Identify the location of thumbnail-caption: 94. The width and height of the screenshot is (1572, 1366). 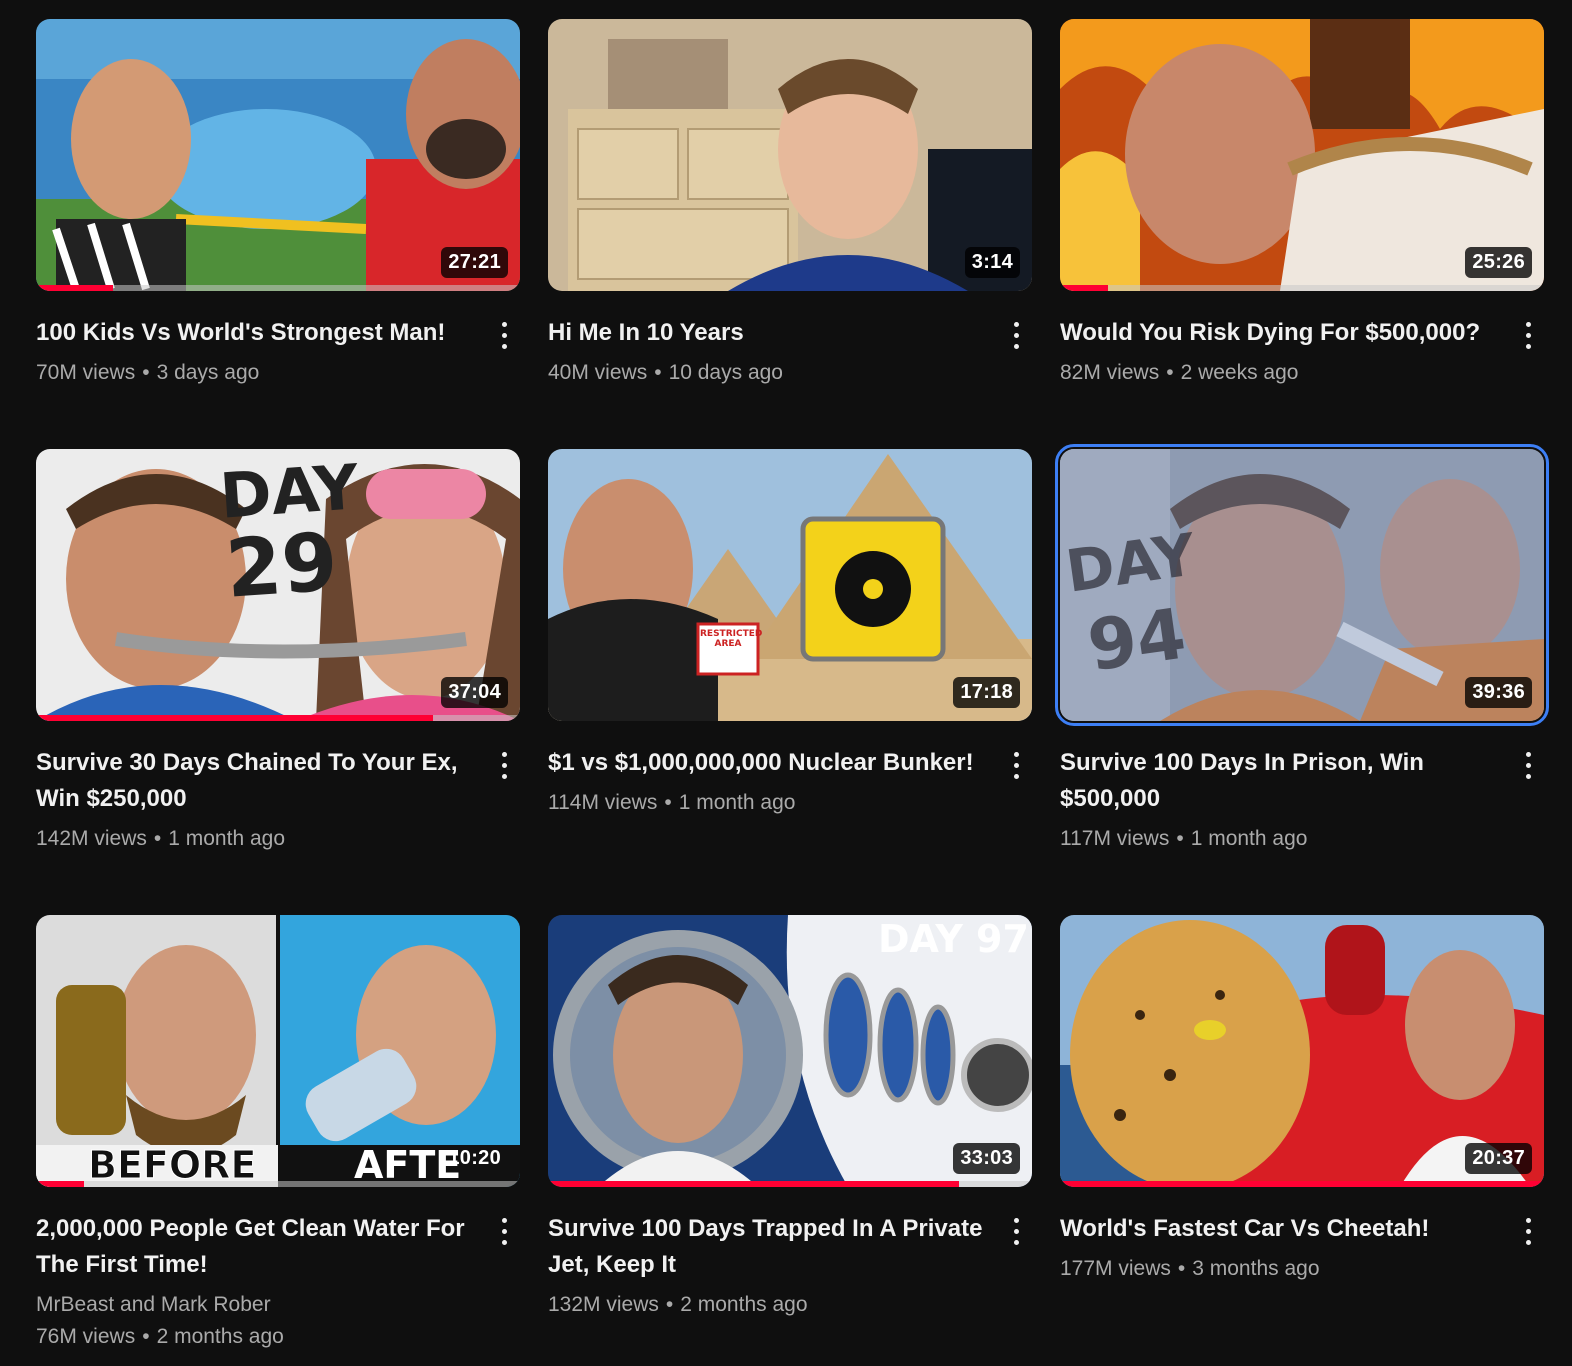
(1136, 640).